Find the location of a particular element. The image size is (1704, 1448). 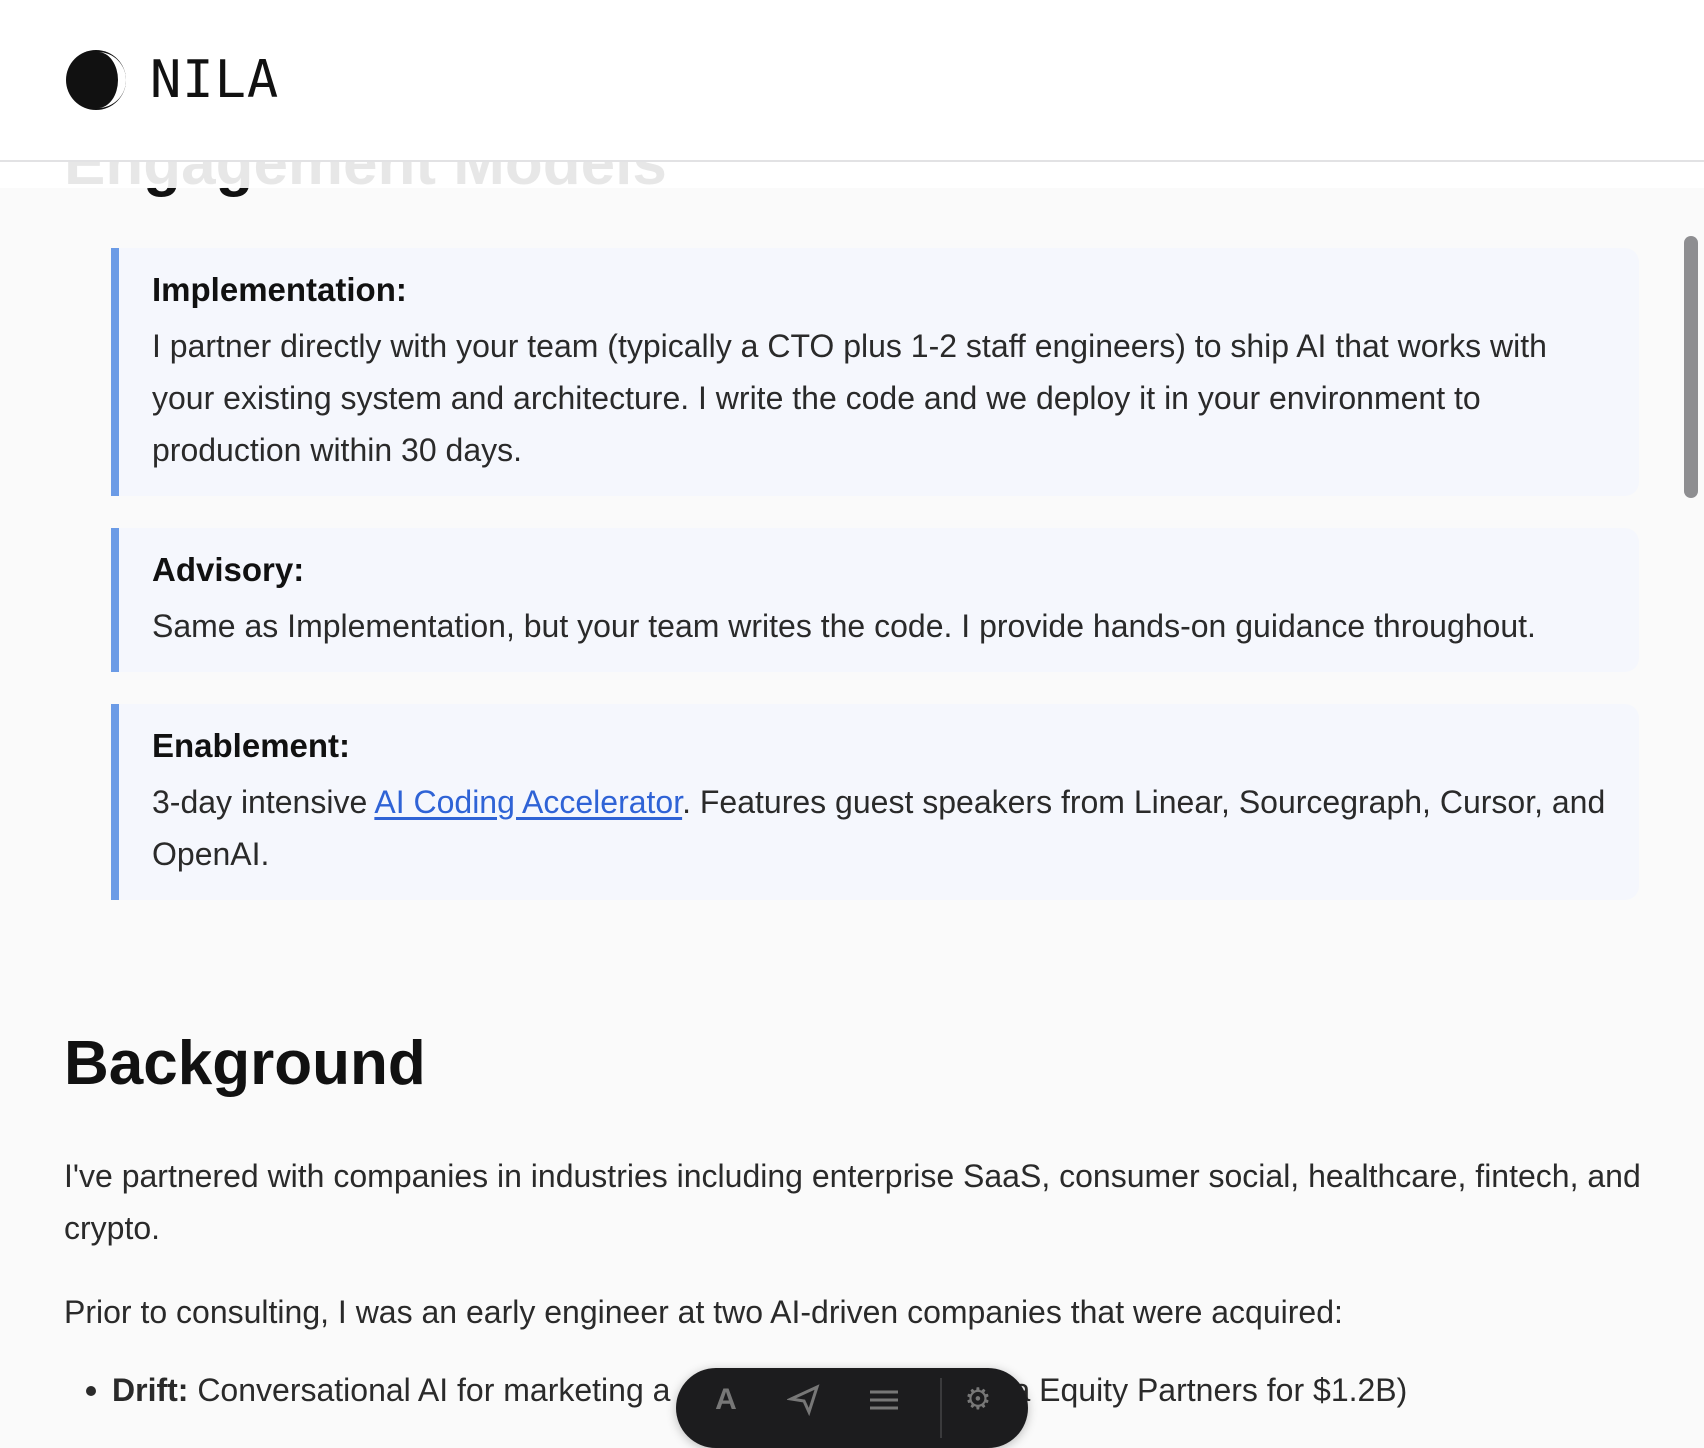

site-header: NILA is located at coordinates (852, 81).